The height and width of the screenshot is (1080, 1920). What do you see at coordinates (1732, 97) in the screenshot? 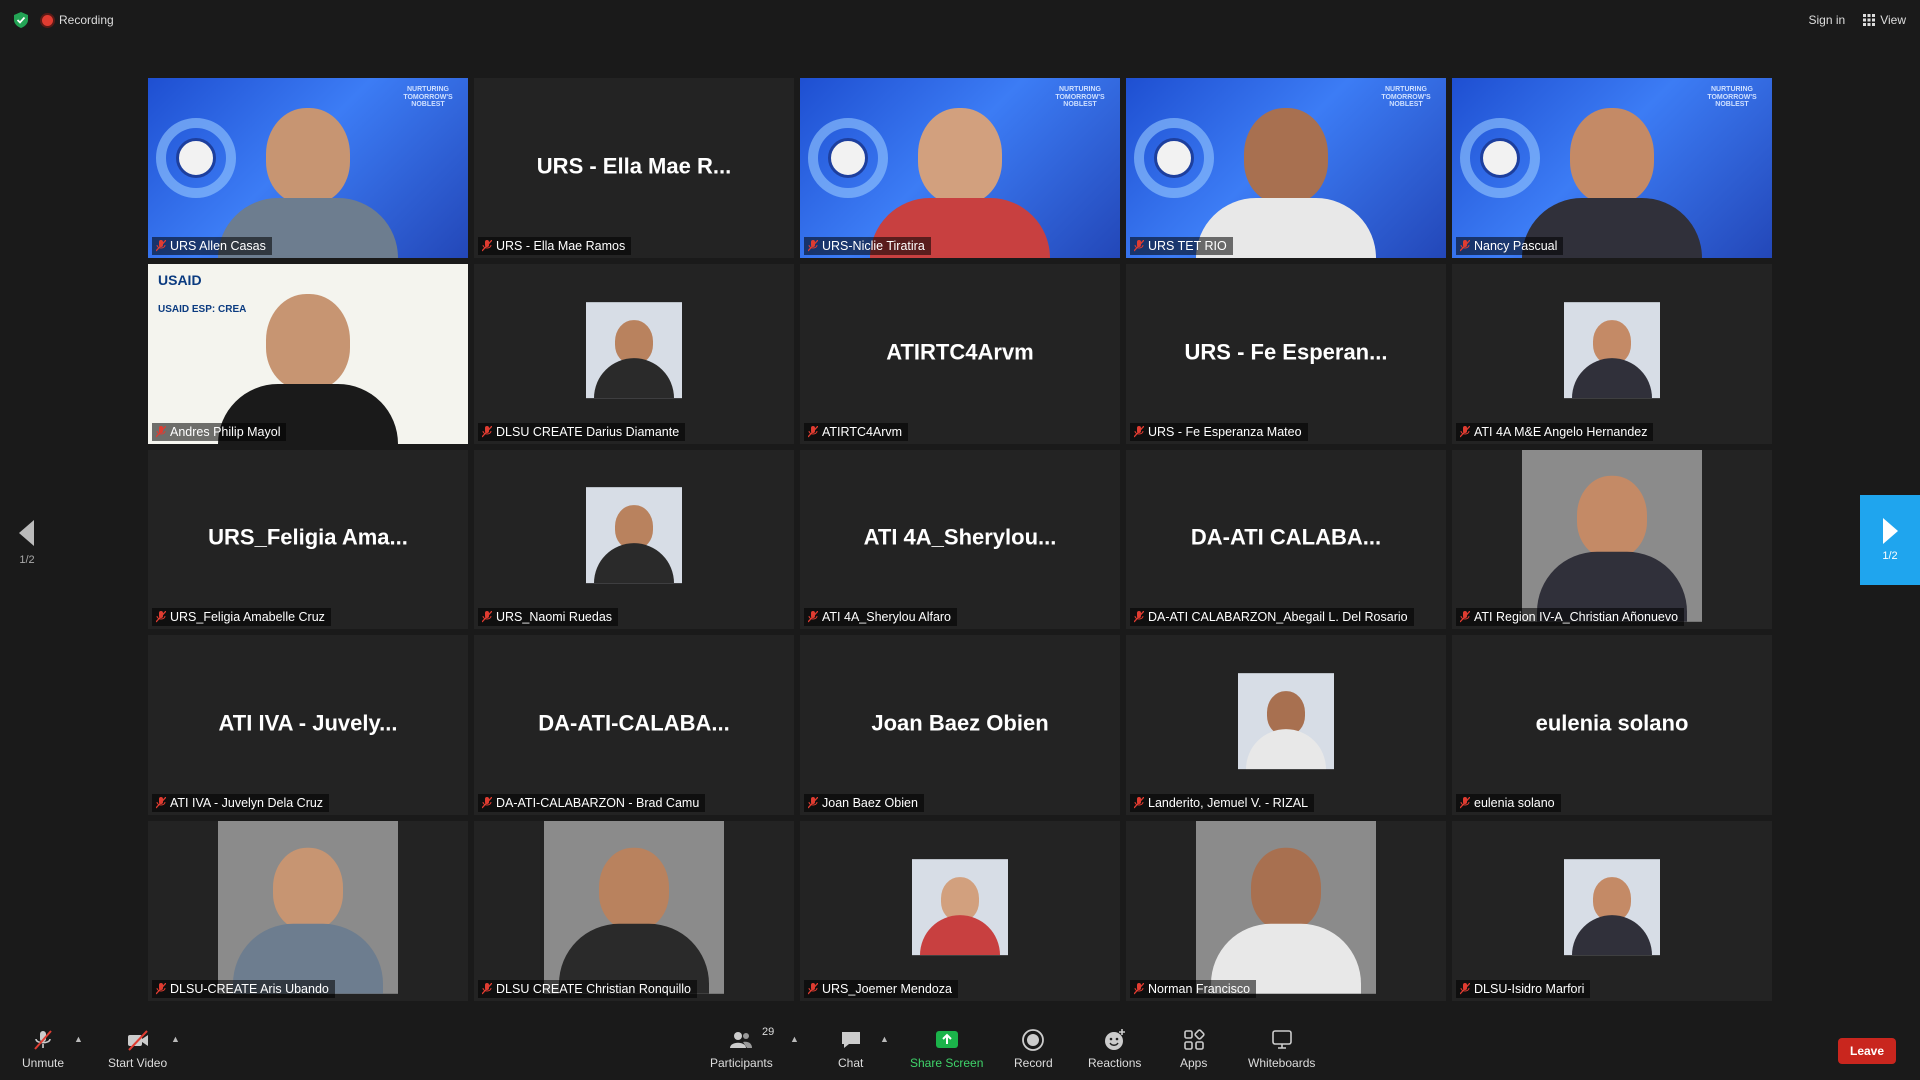
I see `background-motto: NURTURING TOMORROW'S NOBLEST` at bounding box center [1732, 97].